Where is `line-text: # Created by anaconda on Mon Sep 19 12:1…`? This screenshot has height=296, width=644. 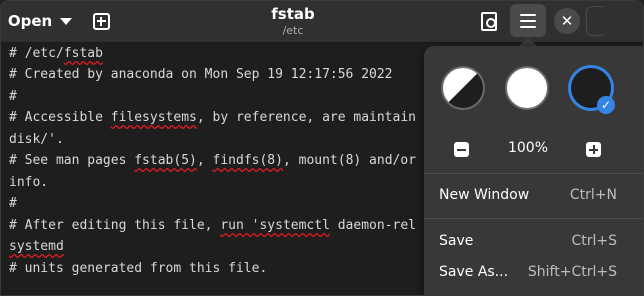
line-text: # Created by anaconda on Mon Sep 19 12:1… is located at coordinates (201, 74).